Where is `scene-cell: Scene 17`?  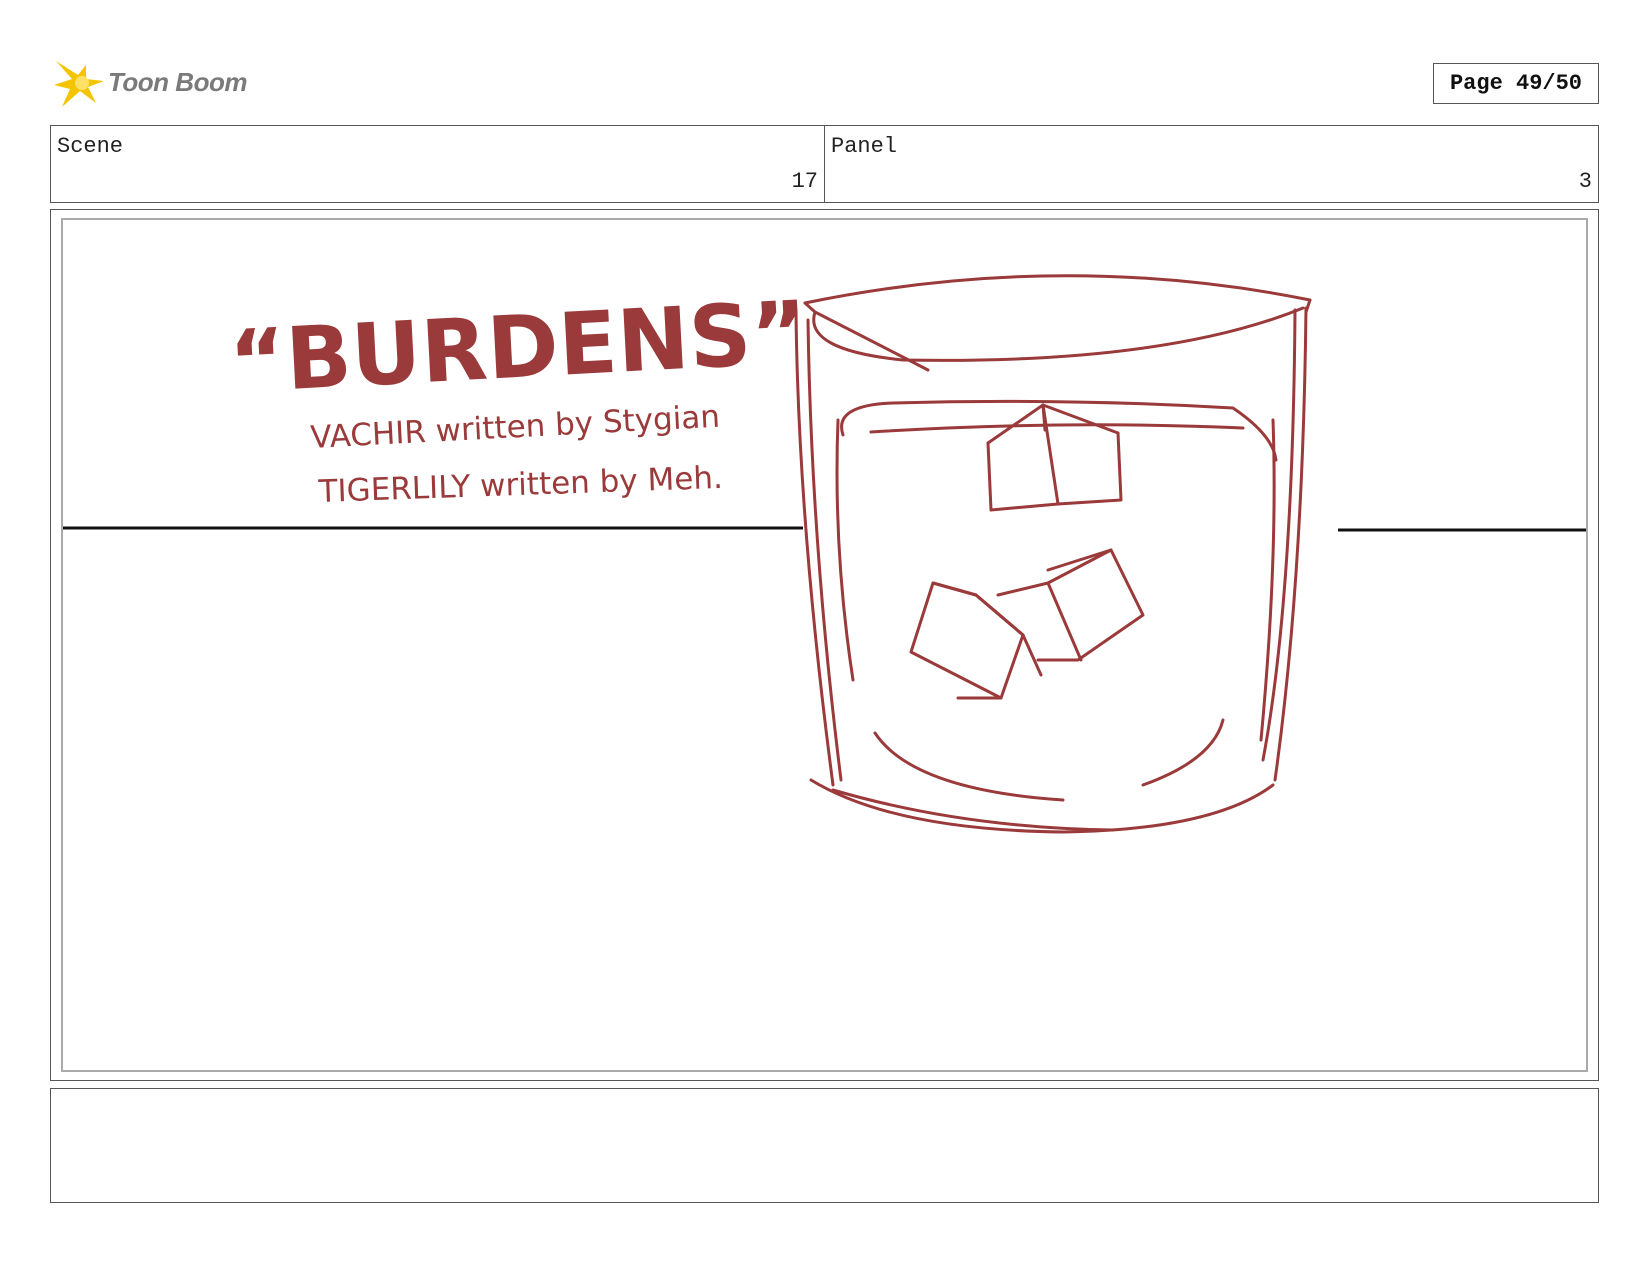
scene-cell: Scene 17 is located at coordinates (437, 164).